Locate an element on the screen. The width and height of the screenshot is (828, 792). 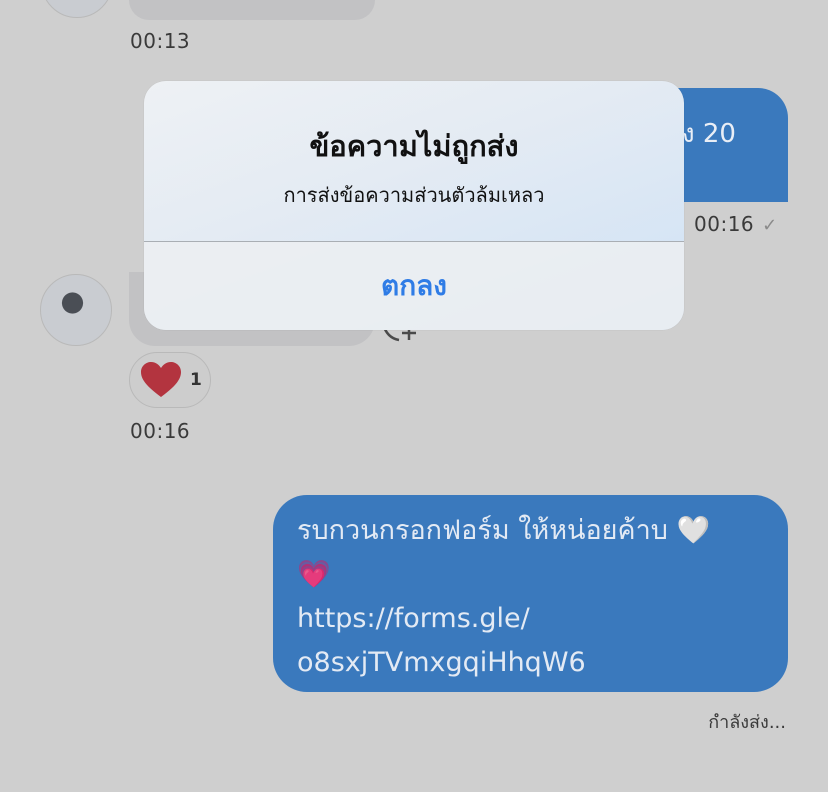
alert-title: ข้อความไม่ถูกส่ง is located at coordinates (414, 146).